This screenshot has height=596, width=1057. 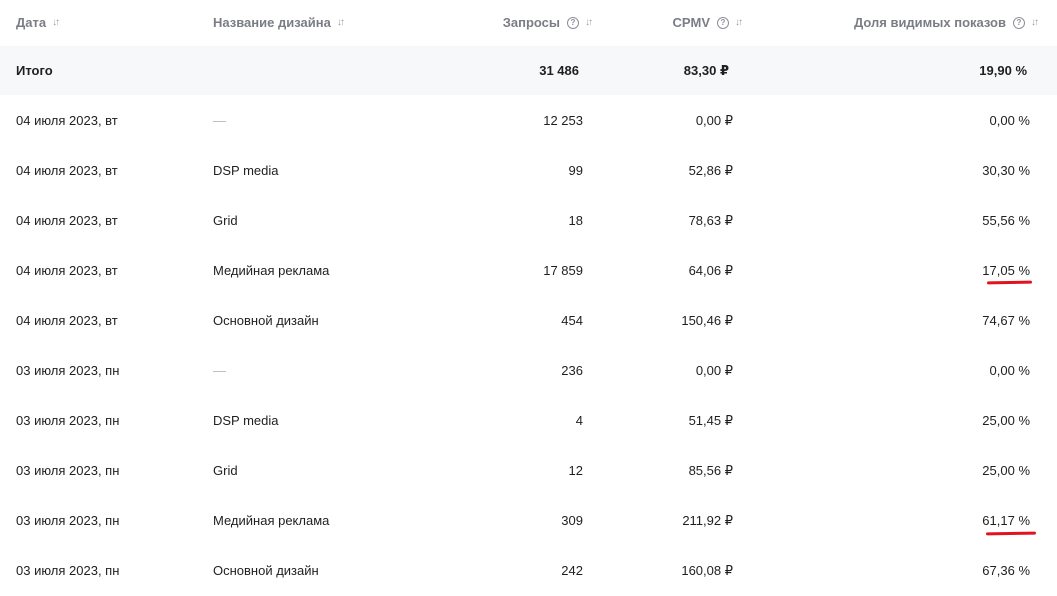 I want to click on column-header-date: Дата ↓↑, so click(x=38, y=22).